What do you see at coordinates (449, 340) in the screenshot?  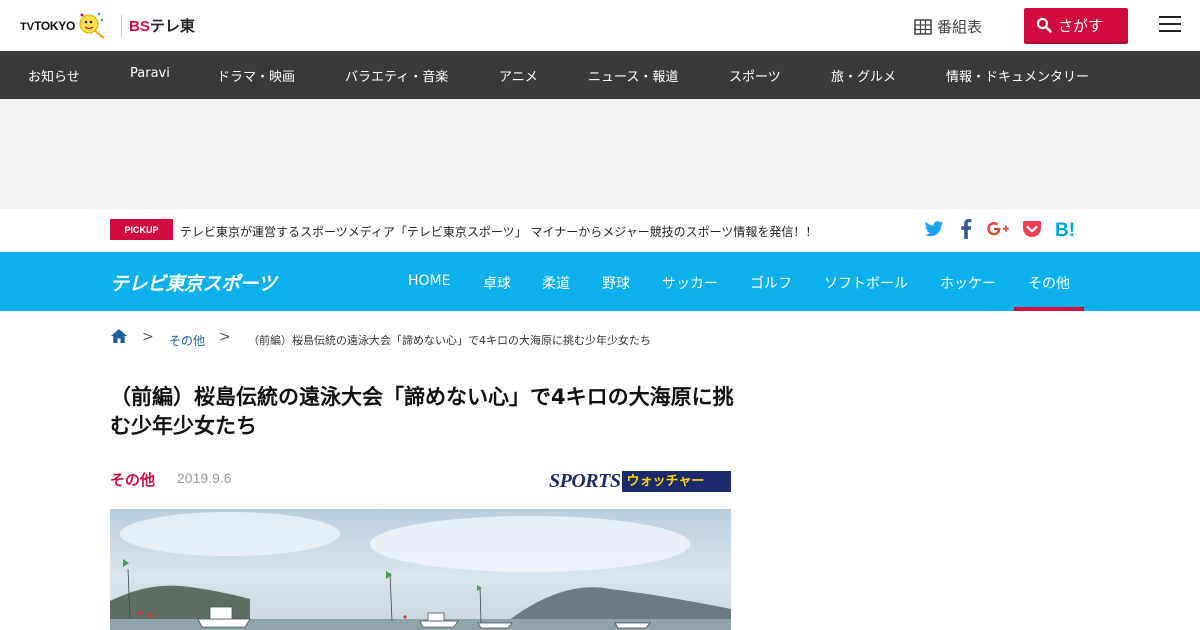 I see `breadcrumb-current: （前編）桜島伝統の遠泳大会「諦めない心」で4キロの大海原に挑む少年少女たち` at bounding box center [449, 340].